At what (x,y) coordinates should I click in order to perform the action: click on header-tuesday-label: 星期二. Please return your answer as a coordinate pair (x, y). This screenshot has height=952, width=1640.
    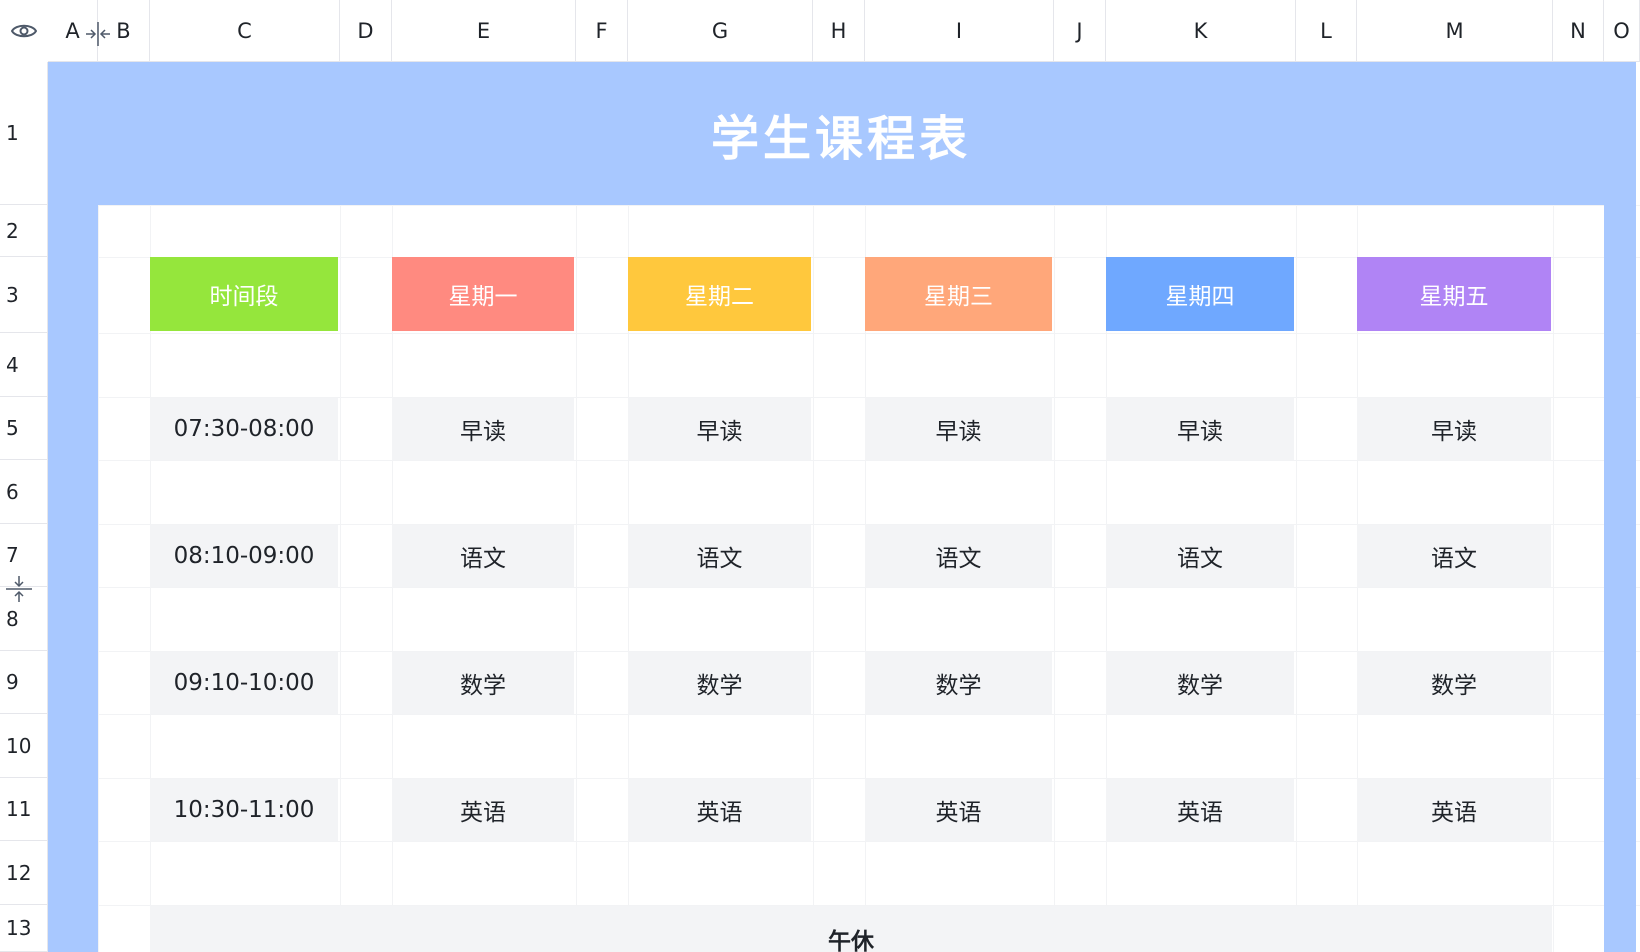
    Looking at the image, I should click on (719, 297).